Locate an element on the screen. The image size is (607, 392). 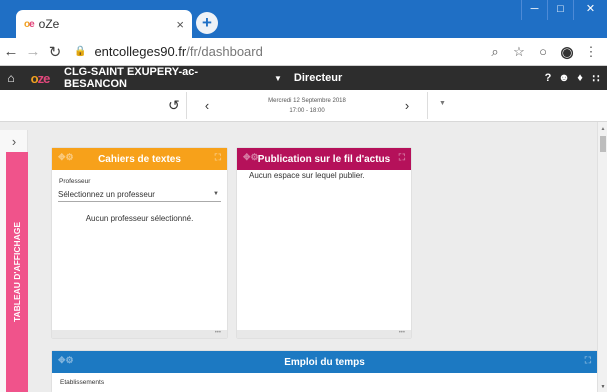
chevron-left-icon: ‹ is located at coordinates (207, 105).